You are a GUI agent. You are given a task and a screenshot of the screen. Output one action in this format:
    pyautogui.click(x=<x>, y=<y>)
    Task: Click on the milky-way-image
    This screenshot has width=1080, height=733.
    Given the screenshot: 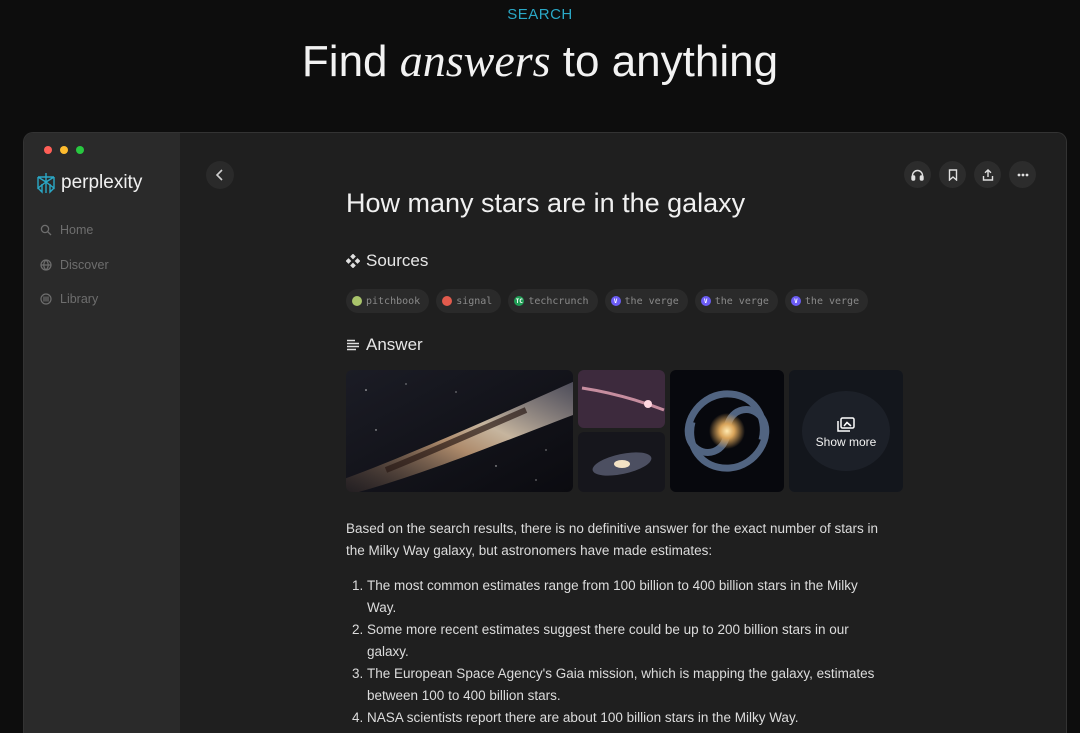 What is the action you would take?
    pyautogui.click(x=459, y=431)
    